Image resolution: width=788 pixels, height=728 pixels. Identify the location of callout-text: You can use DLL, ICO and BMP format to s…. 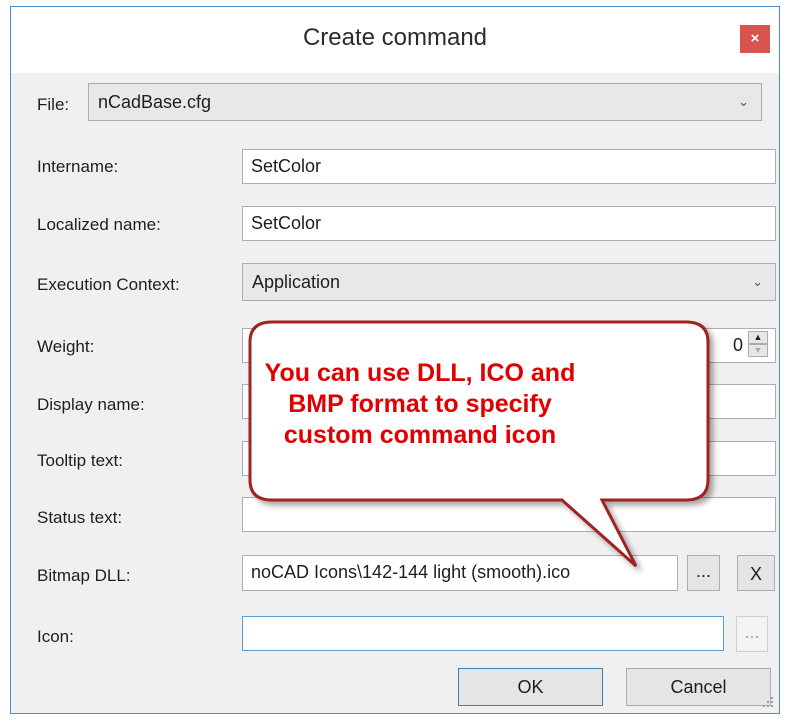
(420, 404).